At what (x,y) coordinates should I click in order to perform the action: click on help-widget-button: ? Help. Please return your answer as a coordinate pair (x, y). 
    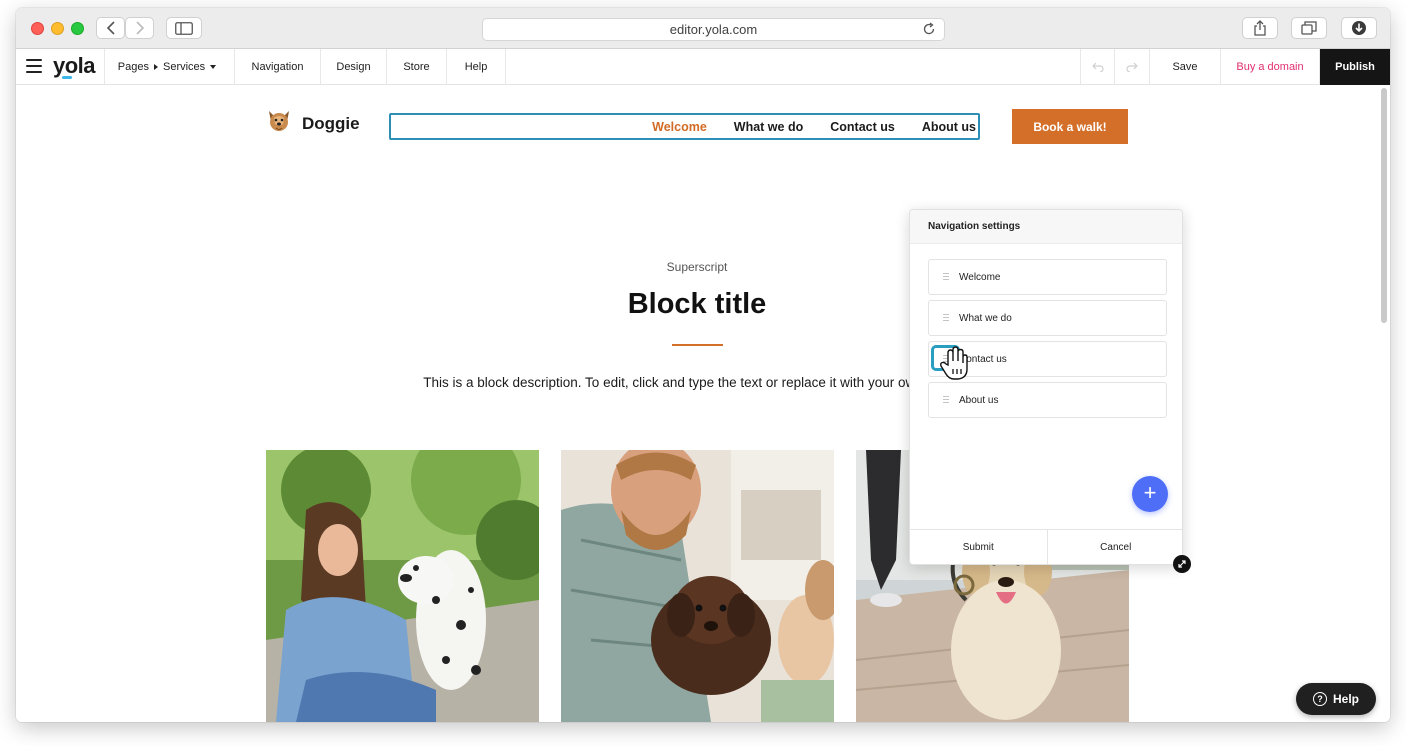
    Looking at the image, I should click on (1336, 699).